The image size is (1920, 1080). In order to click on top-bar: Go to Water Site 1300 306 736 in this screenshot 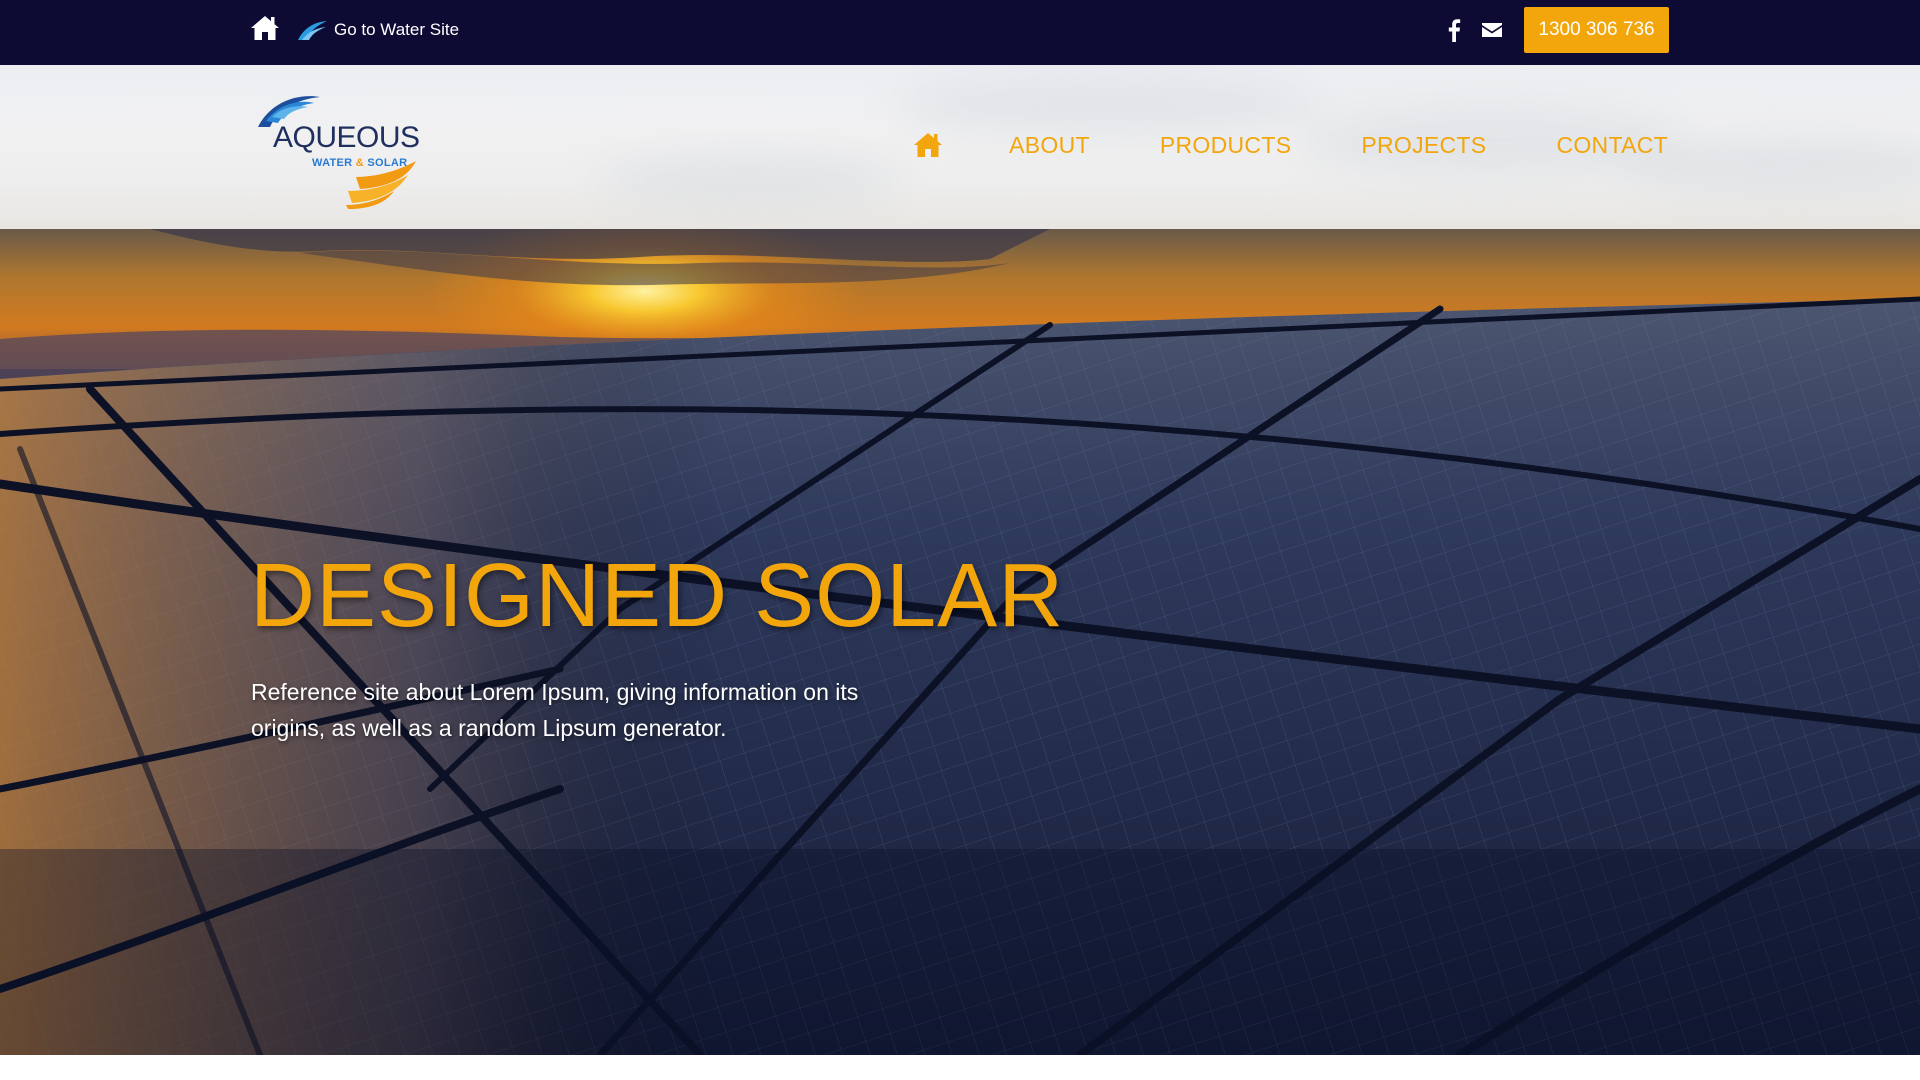, I will do `click(960, 32)`.